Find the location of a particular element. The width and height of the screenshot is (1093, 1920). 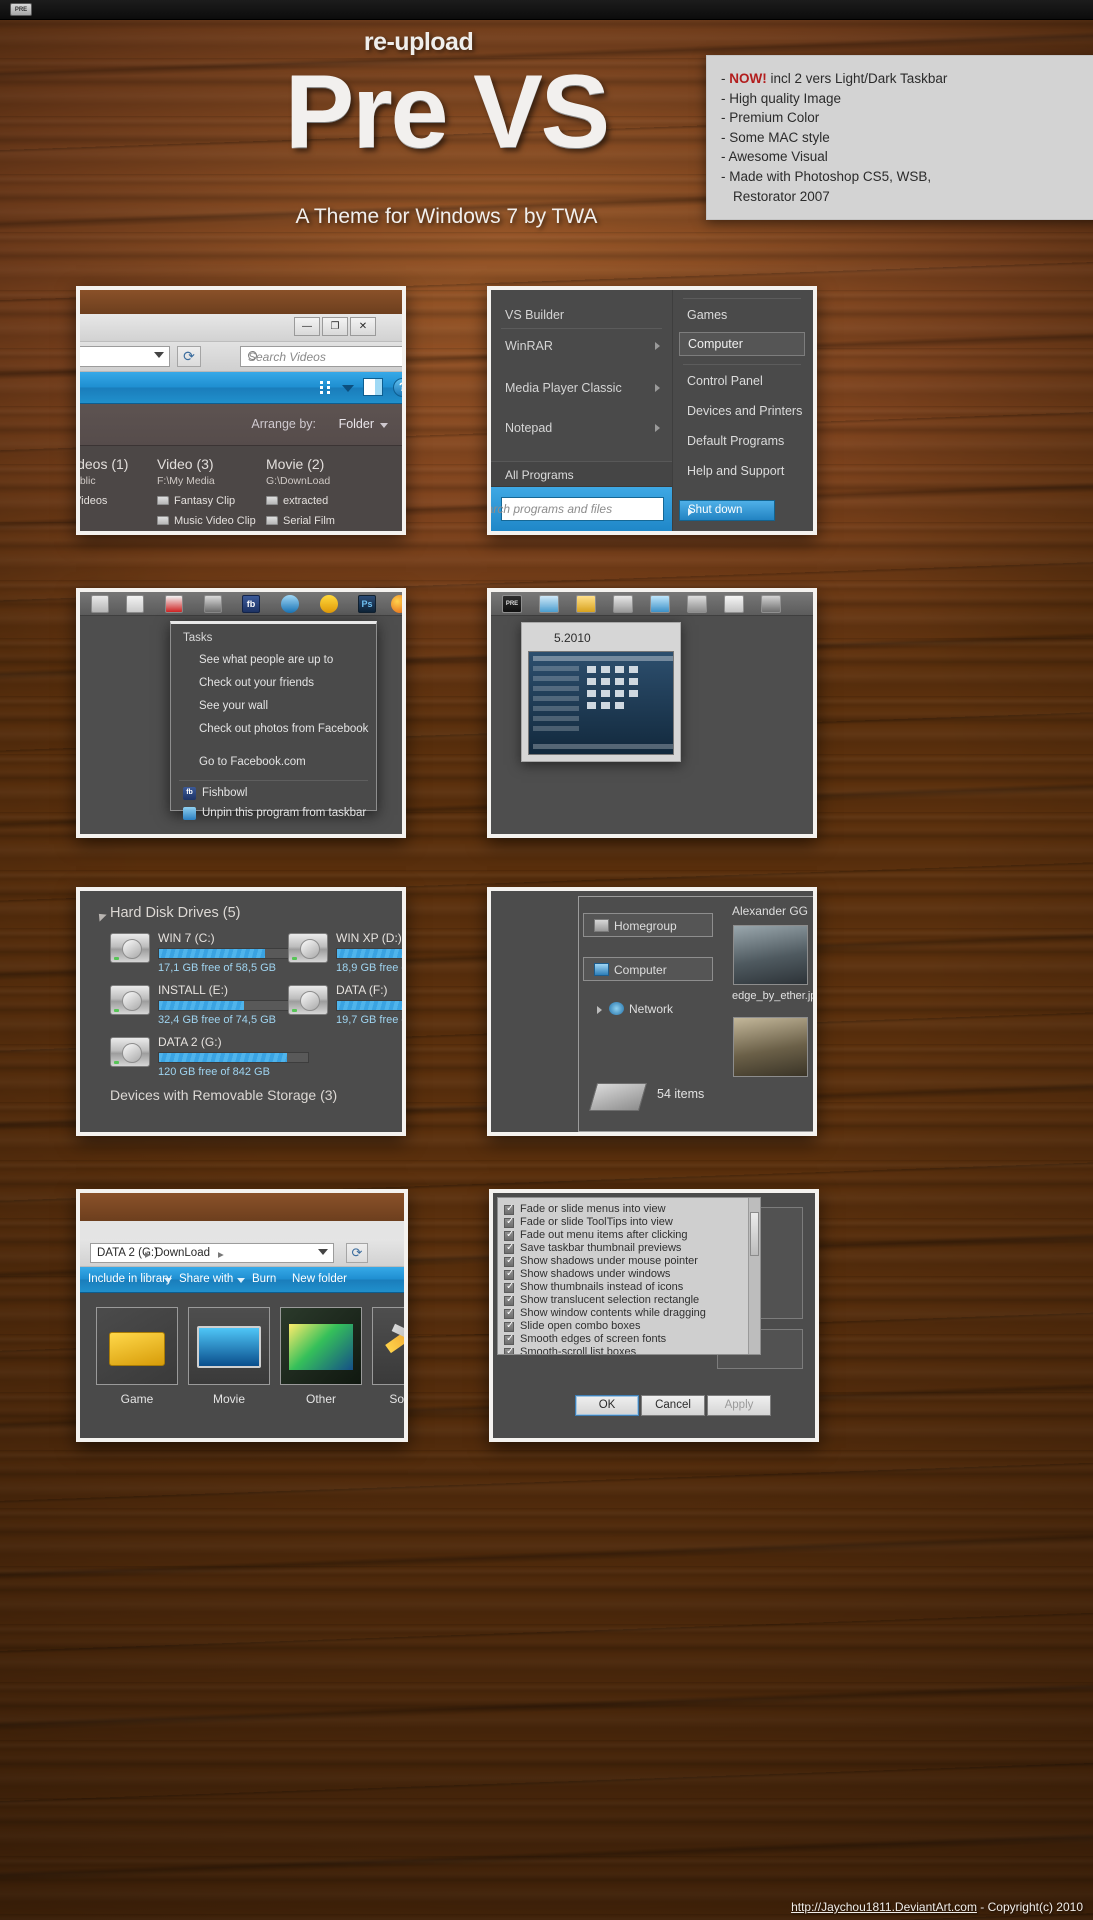

breadcrumb-segment-1: DownLoad is located at coordinates (182, 1253).